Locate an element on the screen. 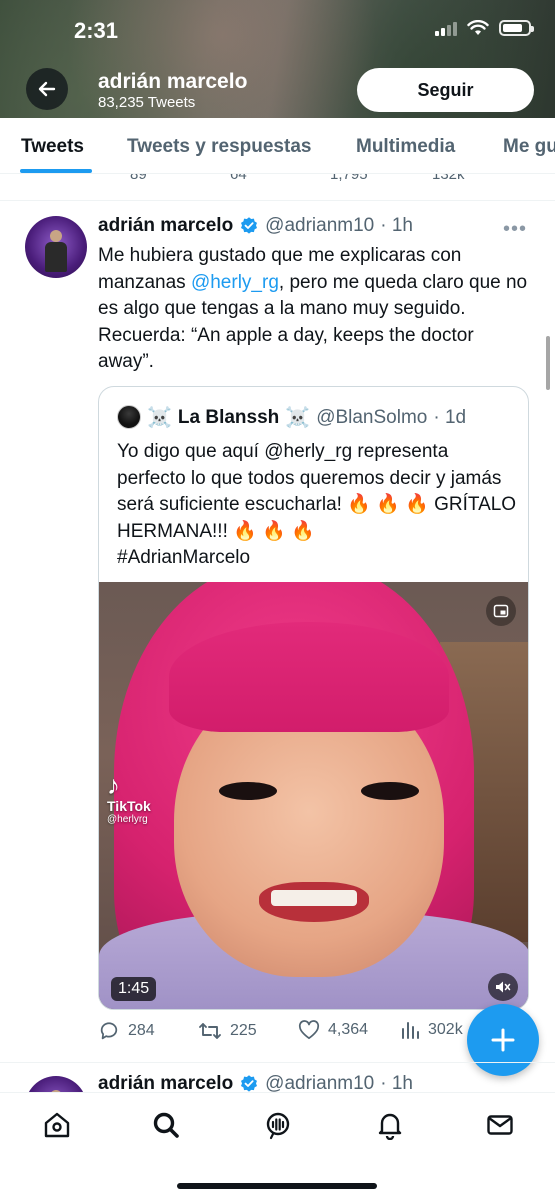  plus-icon is located at coordinates (503, 1040).